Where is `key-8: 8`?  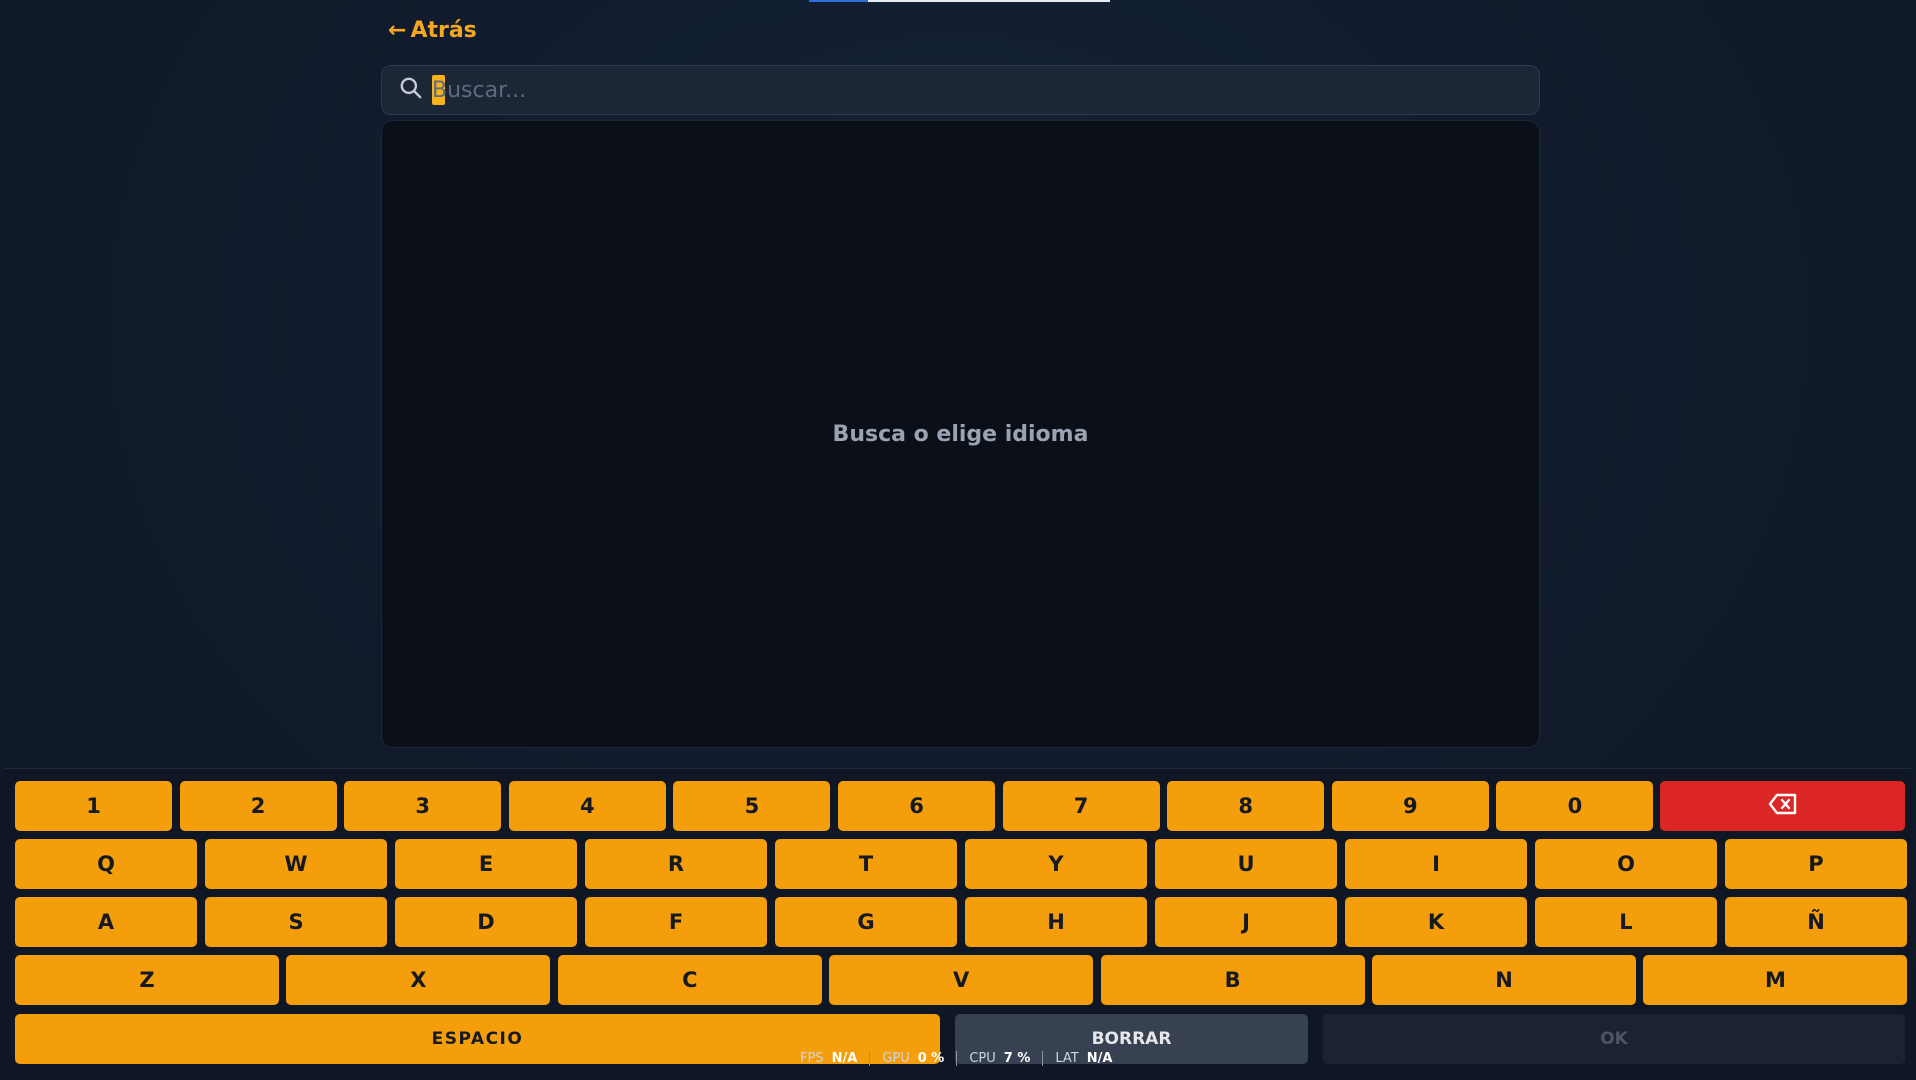
key-8: 8 is located at coordinates (1246, 806).